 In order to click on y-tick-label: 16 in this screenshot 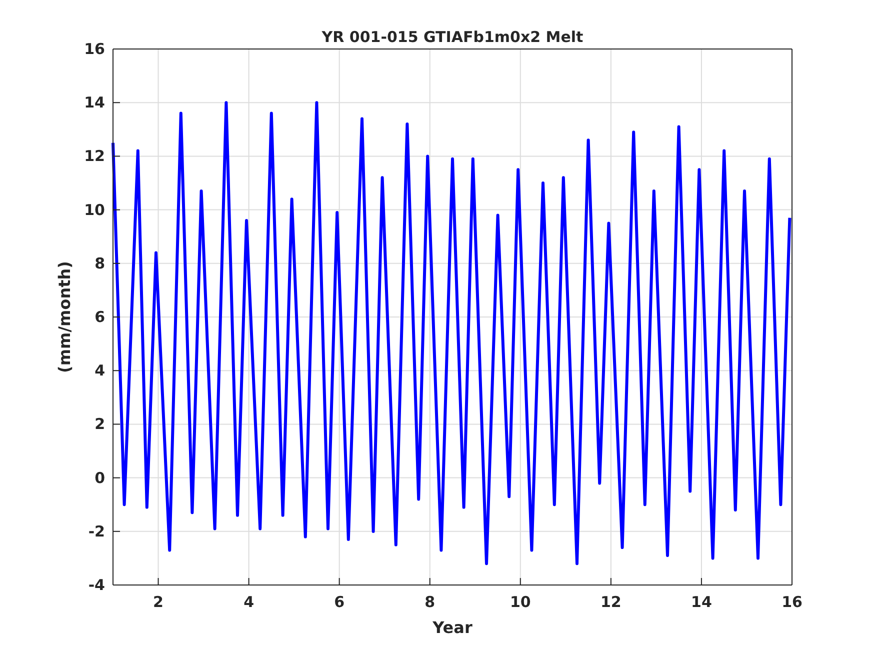, I will do `click(94, 49)`.